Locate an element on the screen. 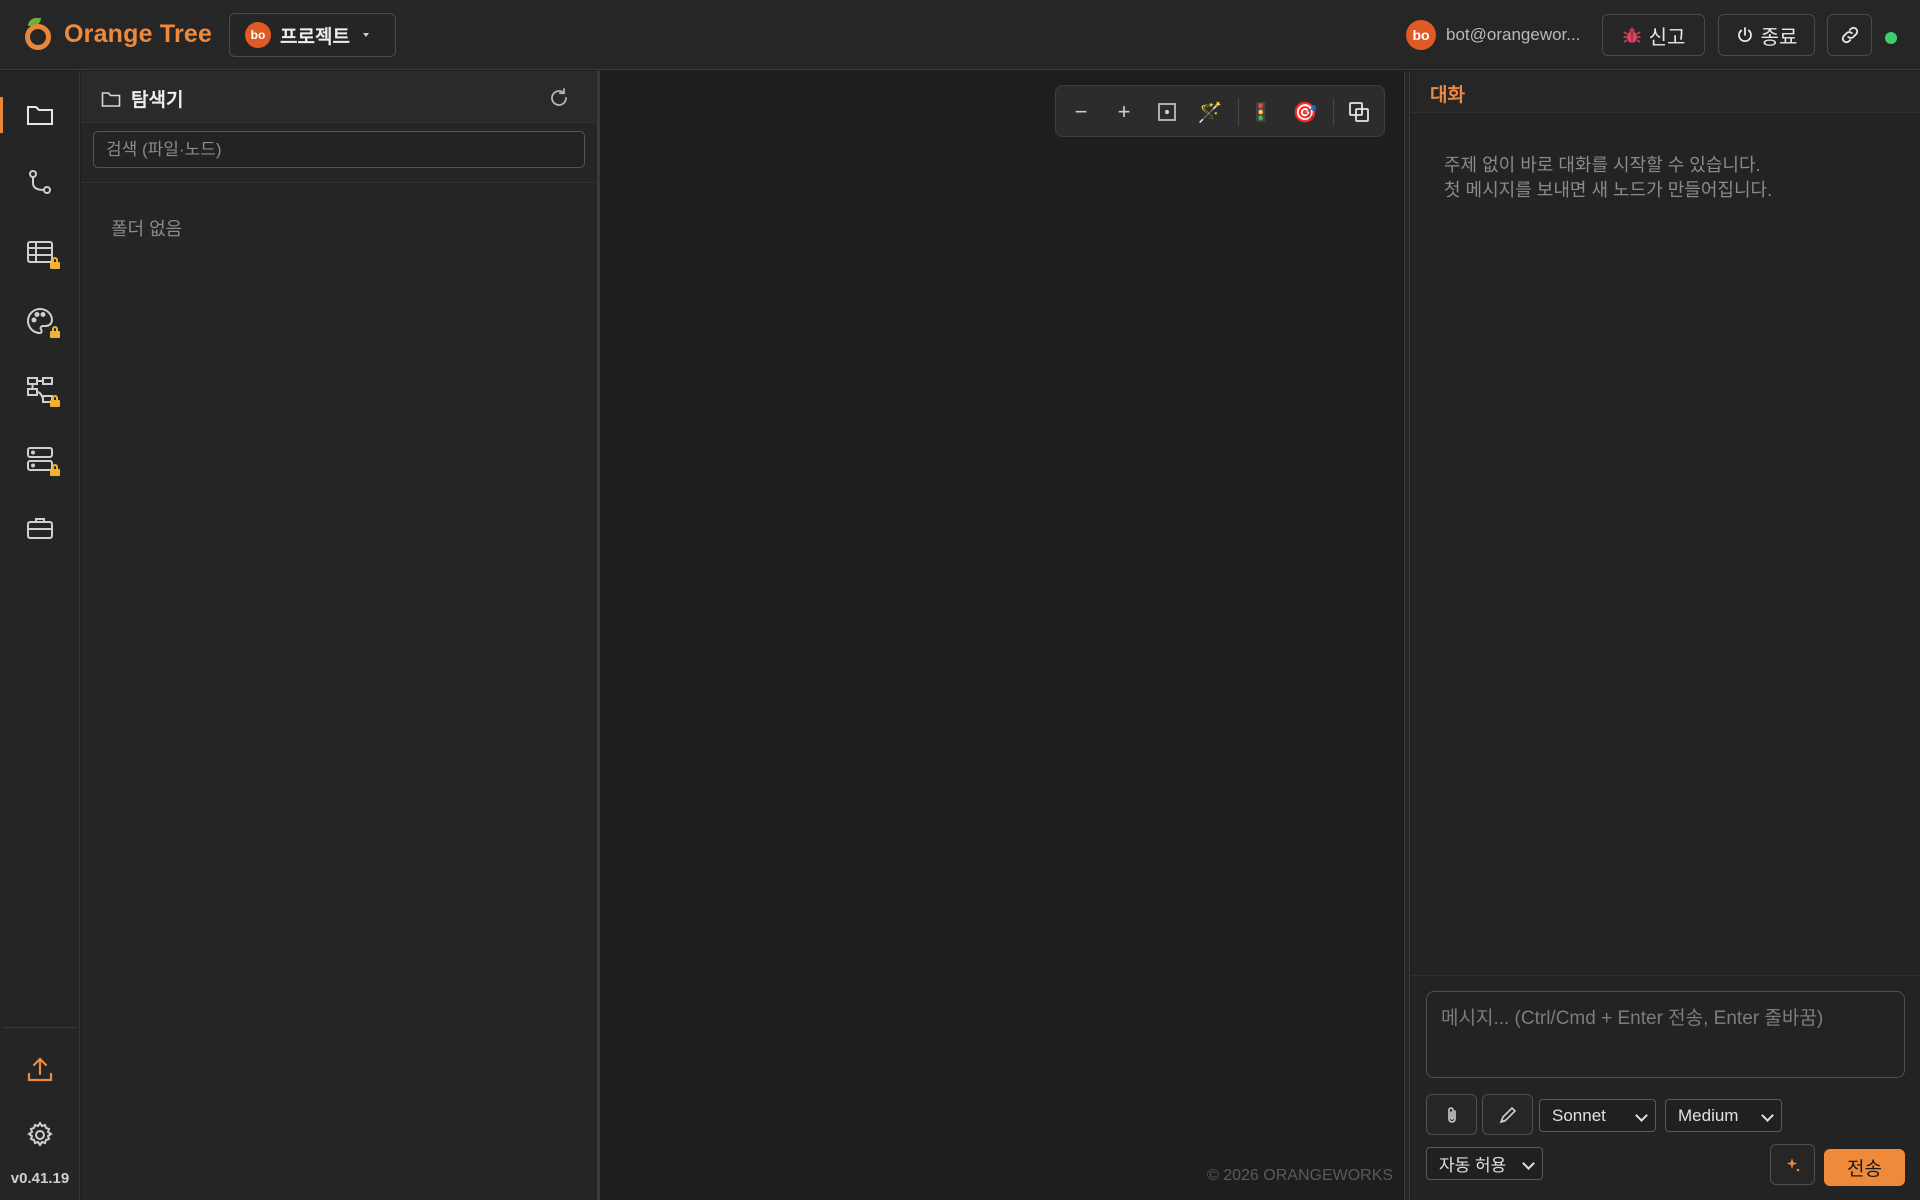 The image size is (1920, 1200). exit-button: 종료 is located at coordinates (1766, 35).